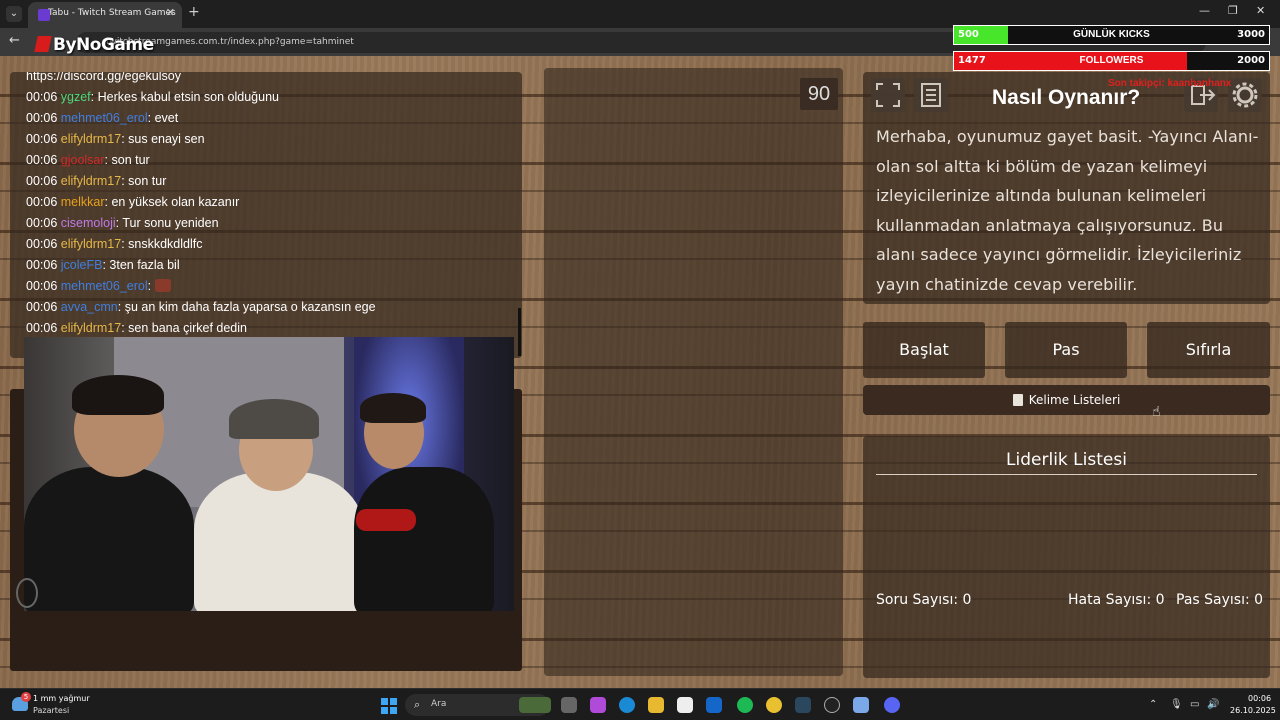 Image resolution: width=1280 pixels, height=720 pixels. I want to click on pass-count-label: Pas Sayısı:, so click(1213, 600).